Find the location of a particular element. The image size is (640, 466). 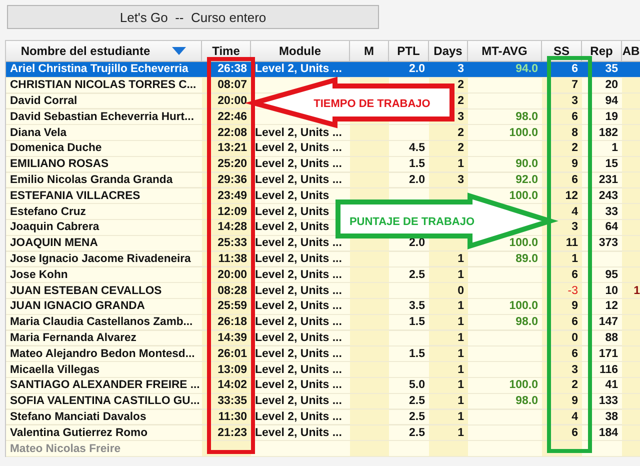

table-cell: 20:00 is located at coordinates (226, 275).